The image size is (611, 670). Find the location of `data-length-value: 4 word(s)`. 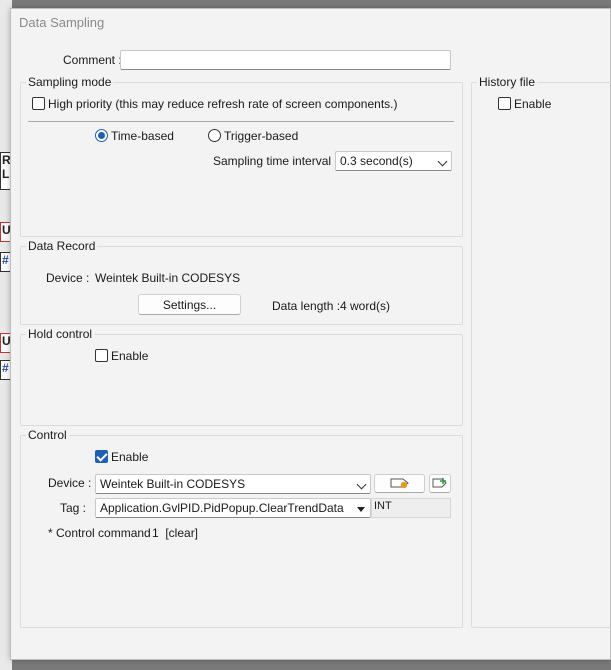

data-length-value: 4 word(s) is located at coordinates (365, 306).